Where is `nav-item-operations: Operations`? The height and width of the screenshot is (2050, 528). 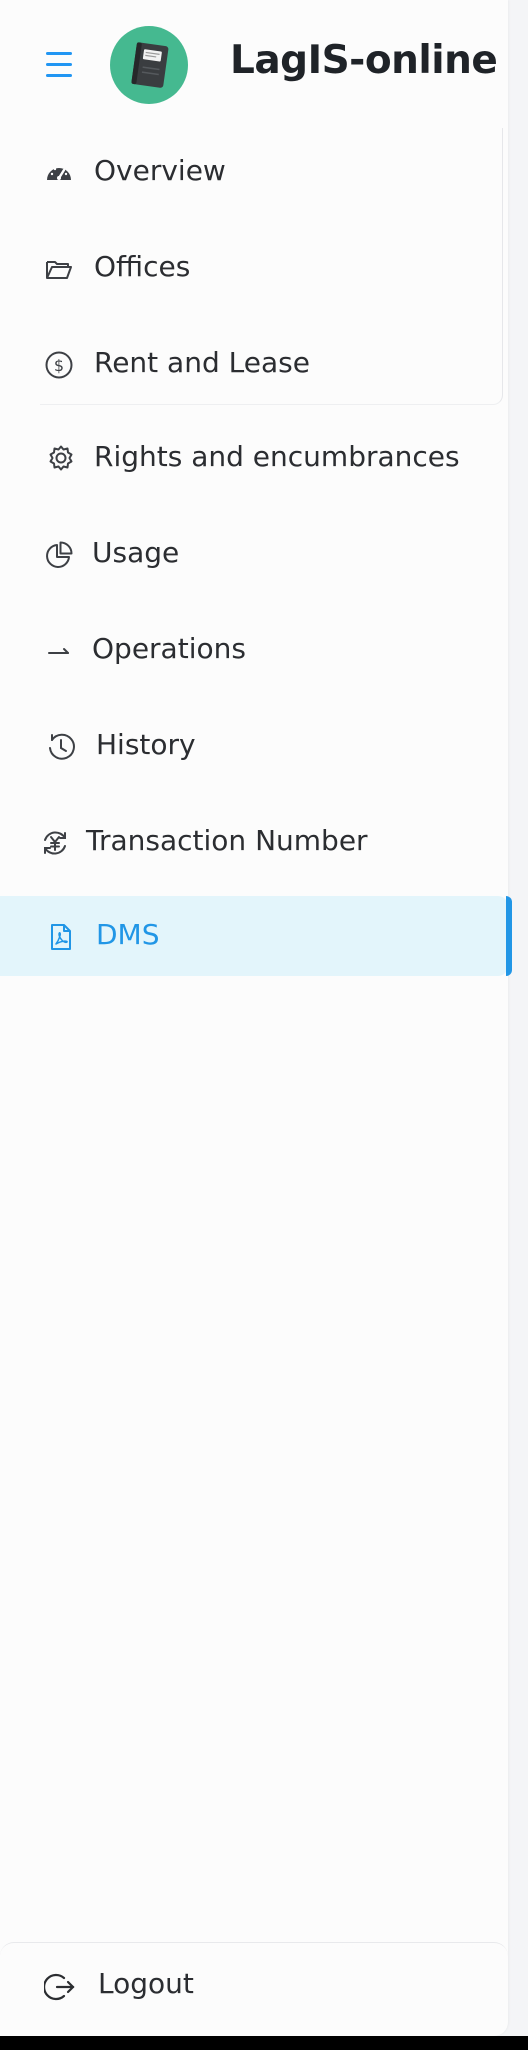
nav-item-operations: Operations is located at coordinates (254, 650).